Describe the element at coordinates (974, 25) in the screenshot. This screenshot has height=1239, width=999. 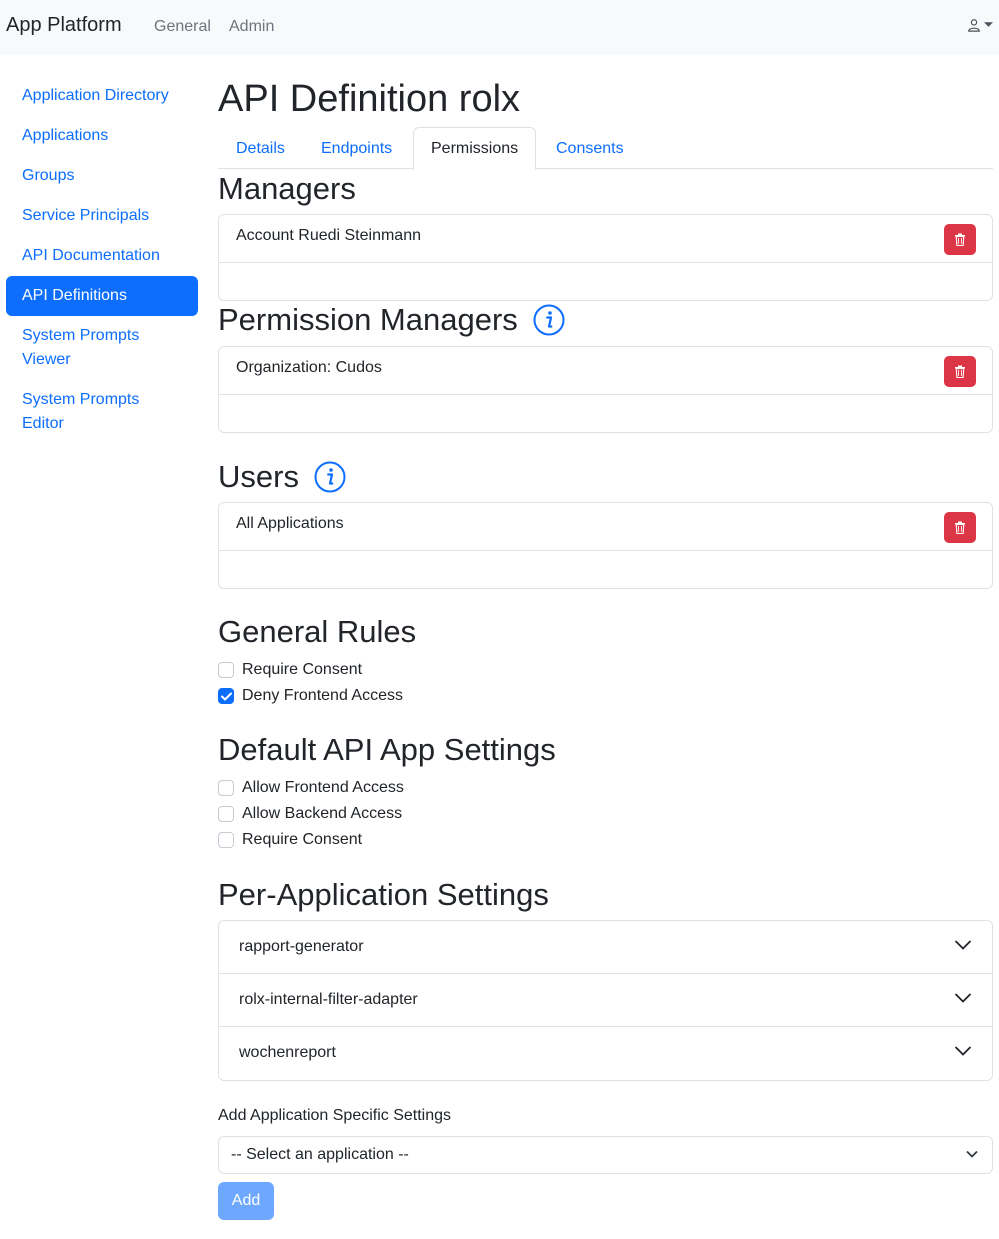
I see `user-icon` at that location.